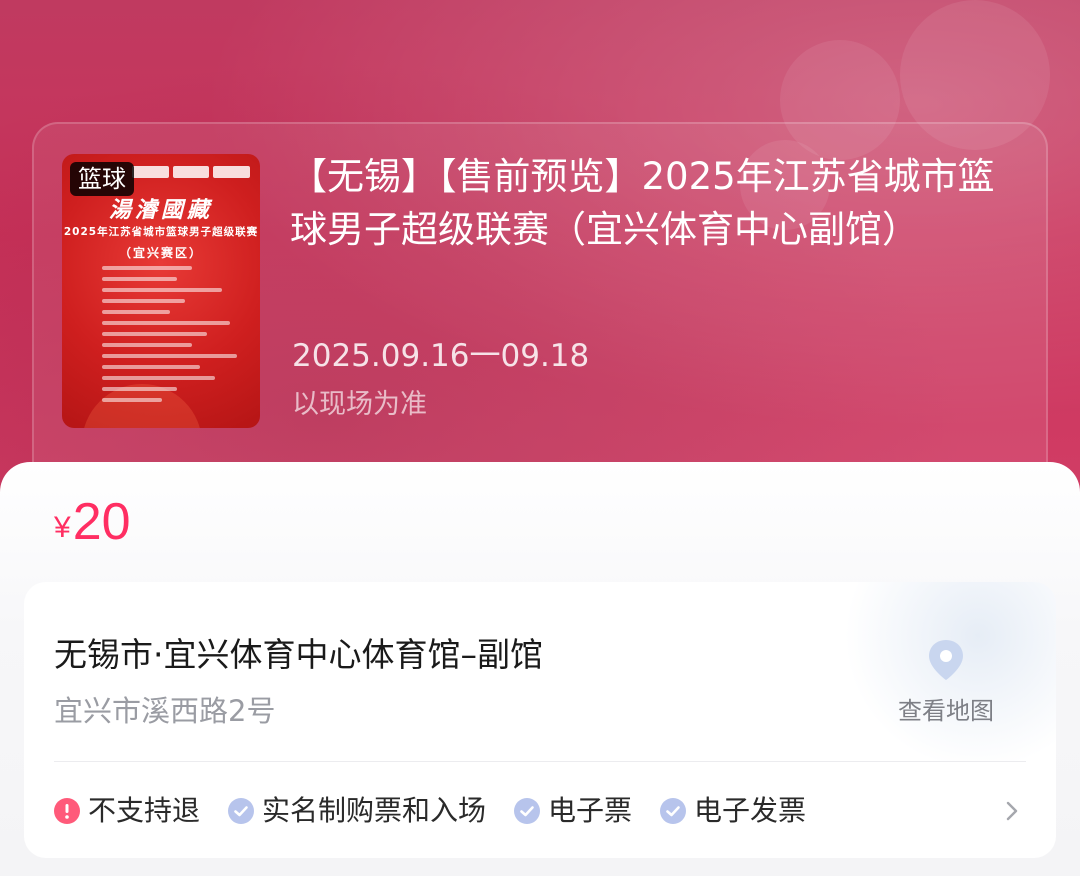 Image resolution: width=1080 pixels, height=876 pixels. I want to click on poster-fine-print, so click(177, 337).